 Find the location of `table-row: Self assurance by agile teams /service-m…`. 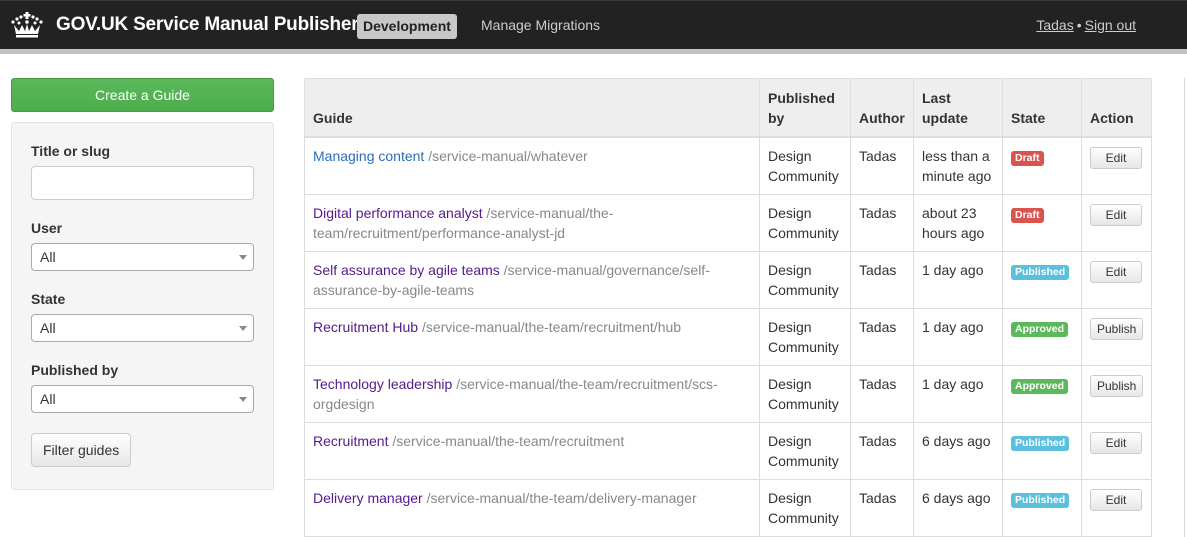

table-row: Self assurance by agile teams /service-m… is located at coordinates (728, 279).